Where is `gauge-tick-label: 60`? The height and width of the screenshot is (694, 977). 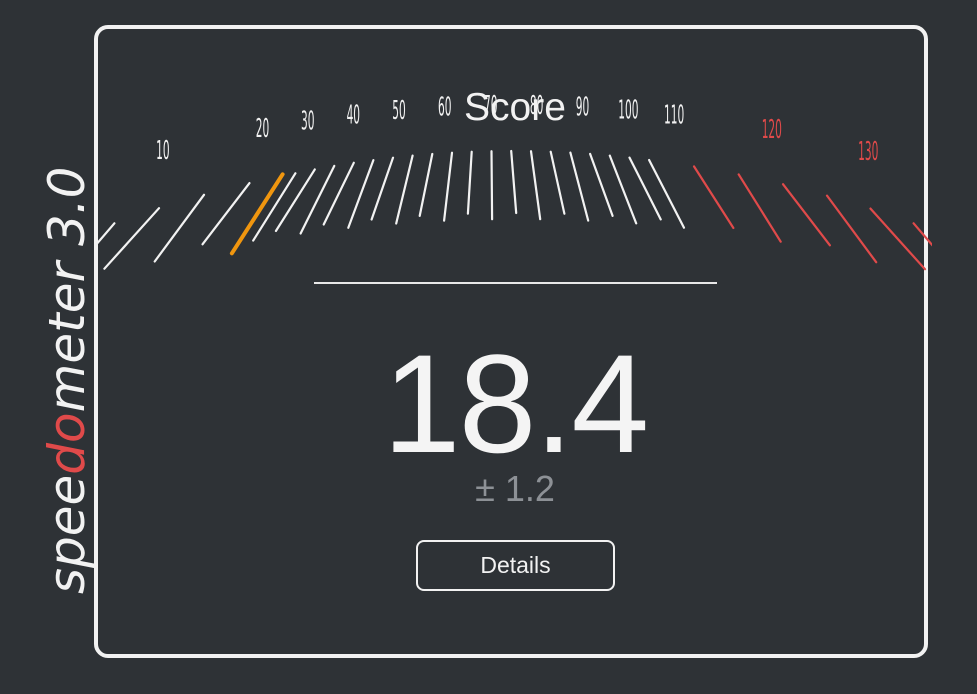
gauge-tick-label: 60 is located at coordinates (444, 106).